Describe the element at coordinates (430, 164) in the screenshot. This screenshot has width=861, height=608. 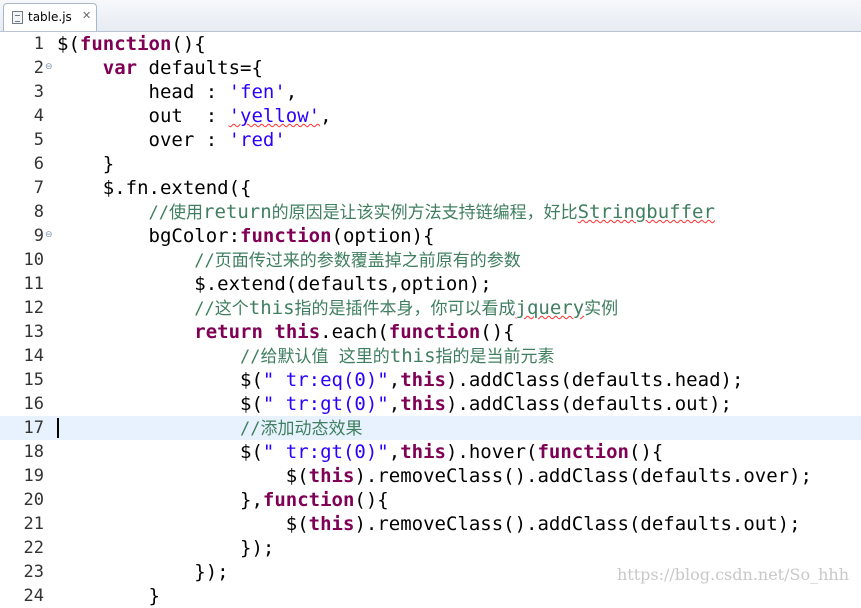
I see `code-line: 6 }` at that location.